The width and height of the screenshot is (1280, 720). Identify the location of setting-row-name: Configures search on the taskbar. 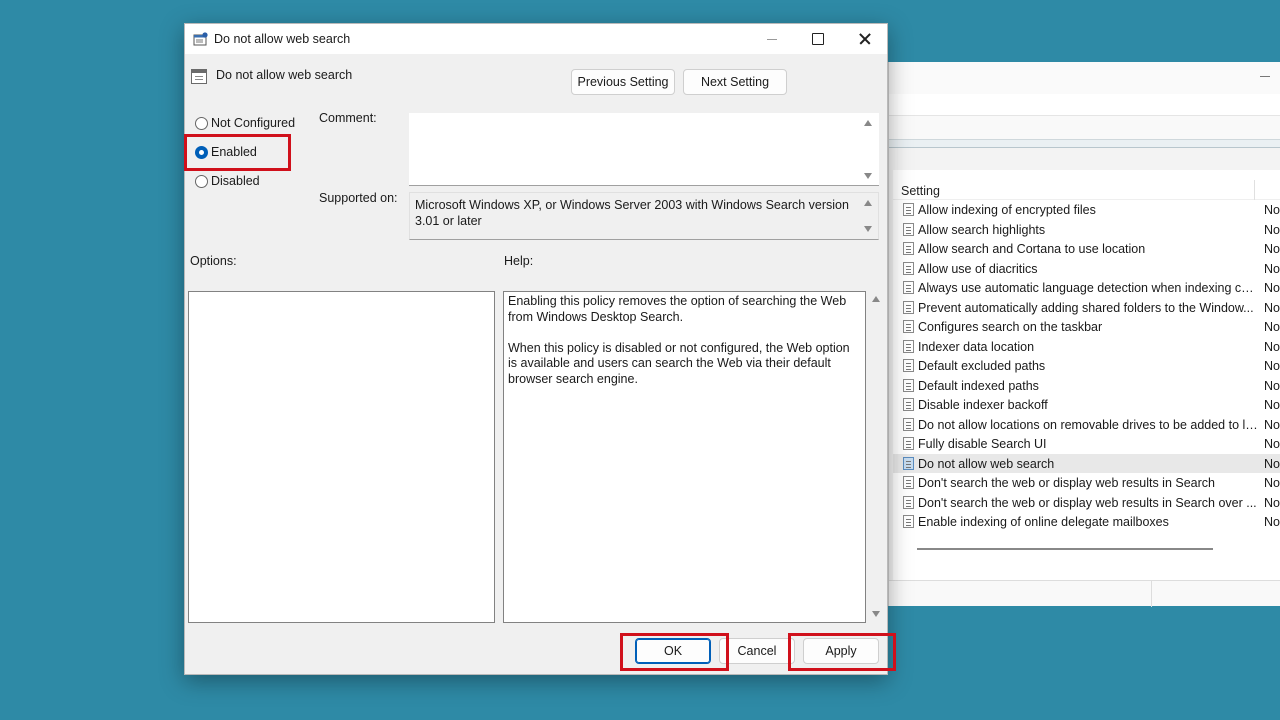
(1010, 327).